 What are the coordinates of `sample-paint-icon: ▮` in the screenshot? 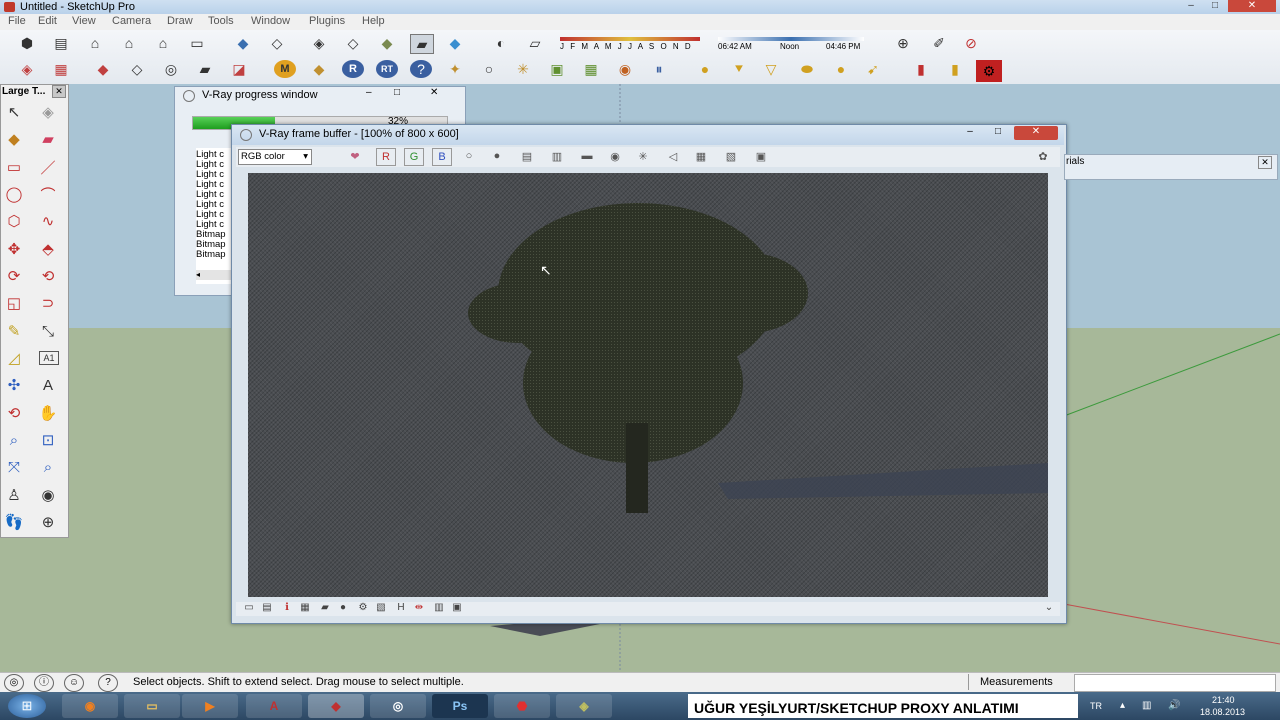 It's located at (955, 69).